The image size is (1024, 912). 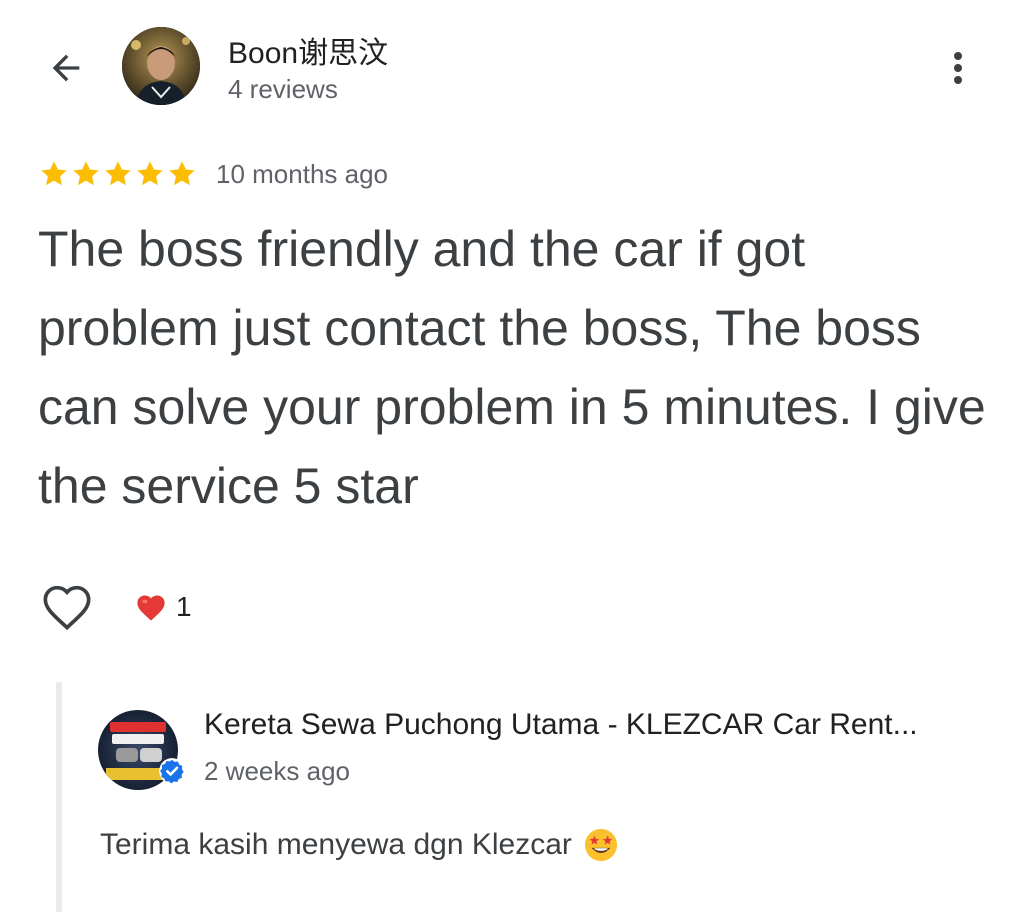 I want to click on verified-check-icon, so click(x=172, y=771).